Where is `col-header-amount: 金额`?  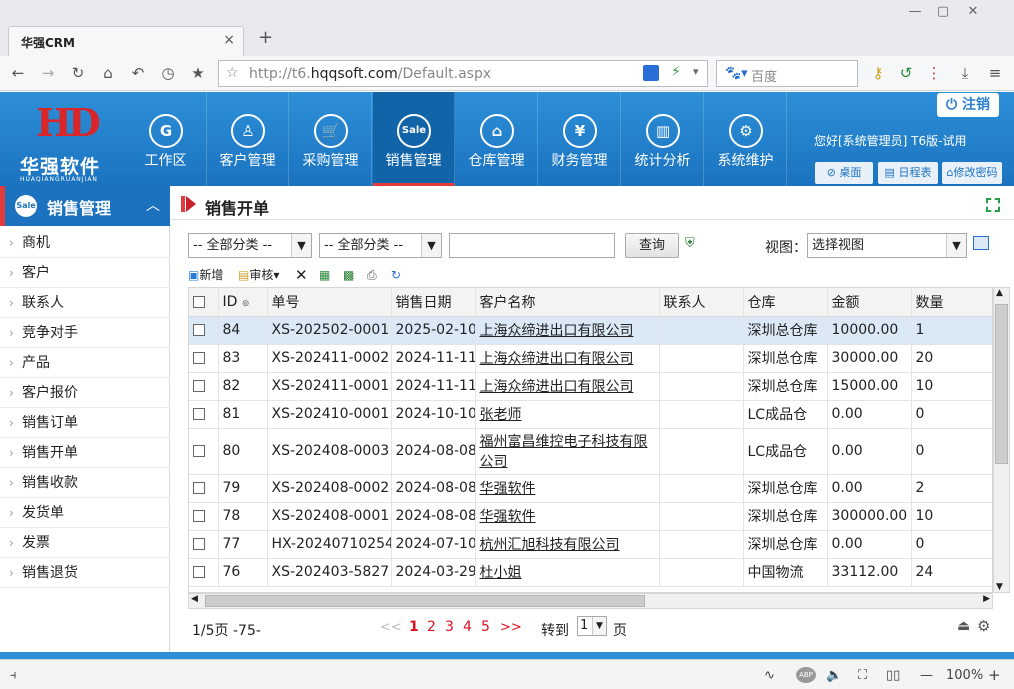 col-header-amount: 金额 is located at coordinates (869, 302).